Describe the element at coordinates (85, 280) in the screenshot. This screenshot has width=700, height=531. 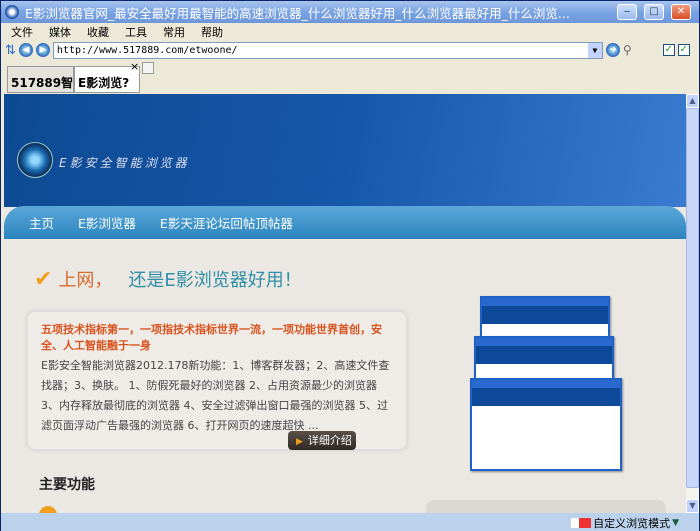
I see `heading-part-a: 上网，` at that location.